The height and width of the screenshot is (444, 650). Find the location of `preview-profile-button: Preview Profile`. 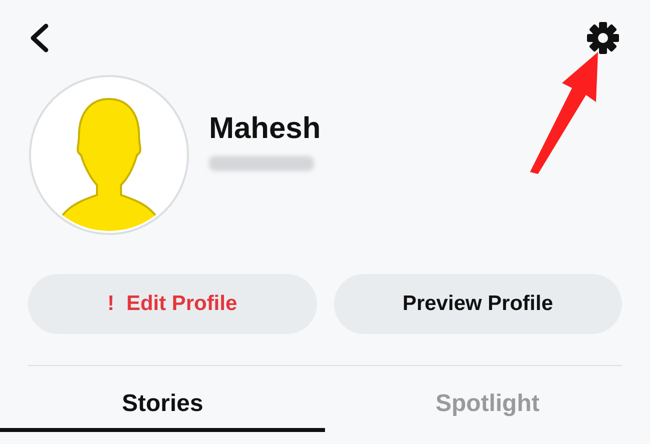

preview-profile-button: Preview Profile is located at coordinates (478, 304).